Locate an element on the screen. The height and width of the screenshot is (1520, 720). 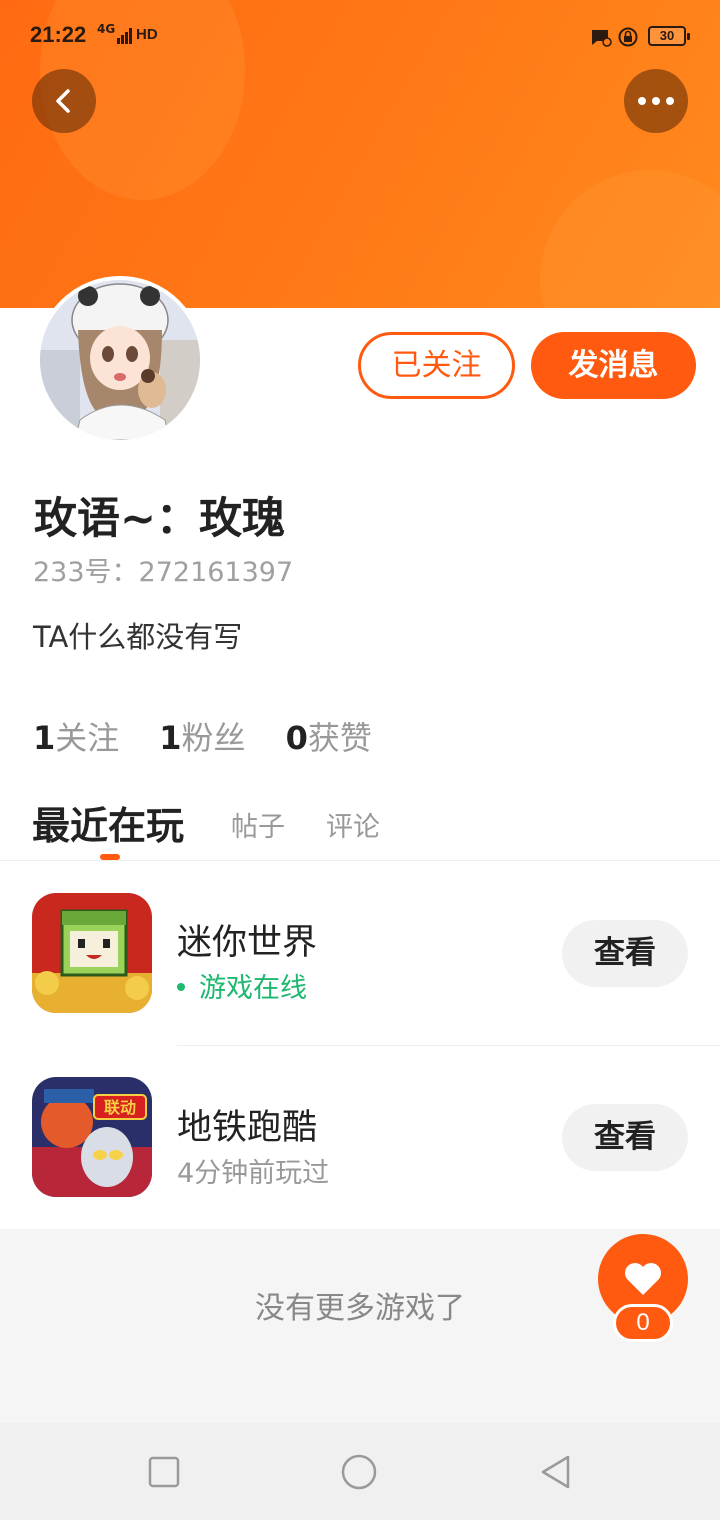
list-divider is located at coordinates (448, 1045).